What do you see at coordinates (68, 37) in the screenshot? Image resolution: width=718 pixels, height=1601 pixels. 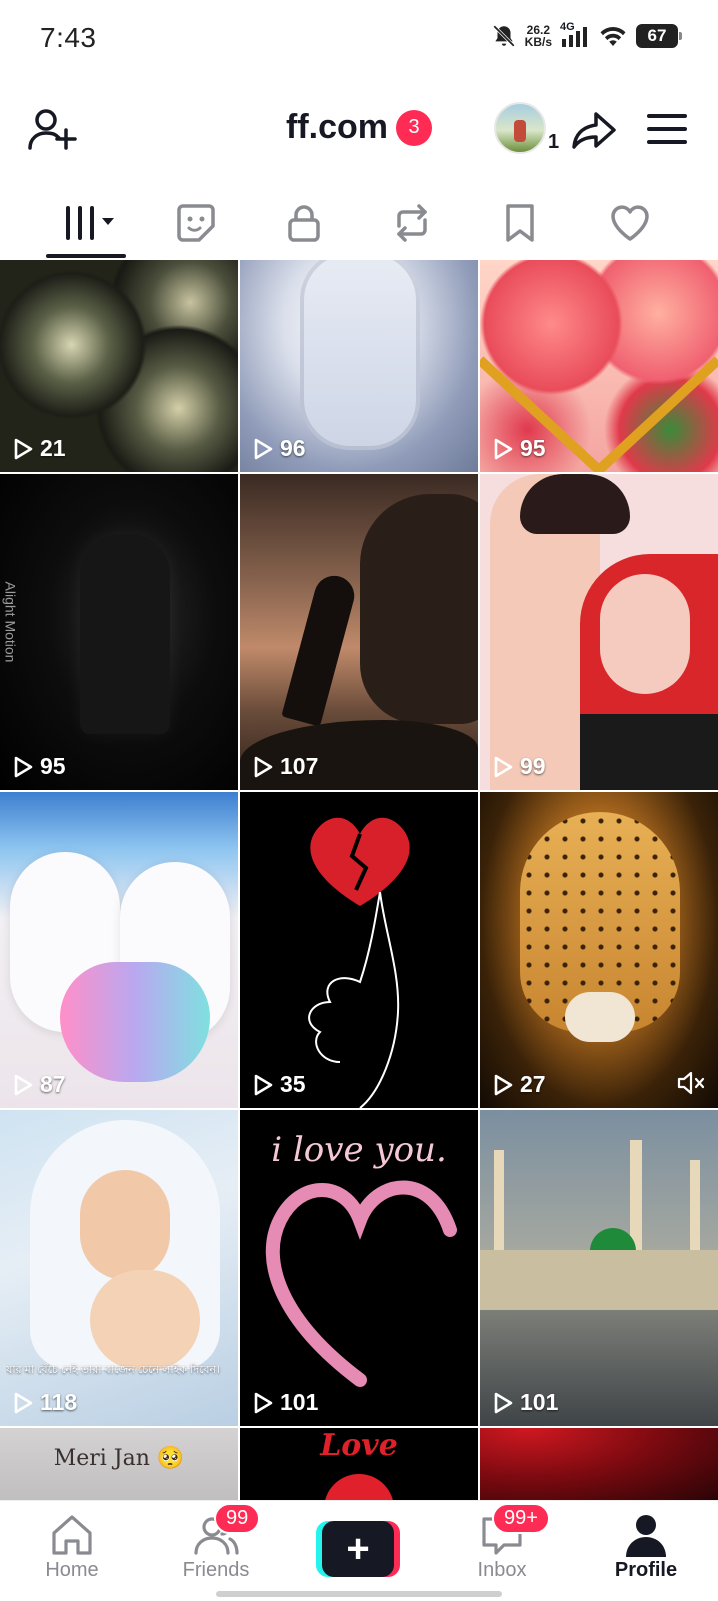 I see `status-time: 7:43` at bounding box center [68, 37].